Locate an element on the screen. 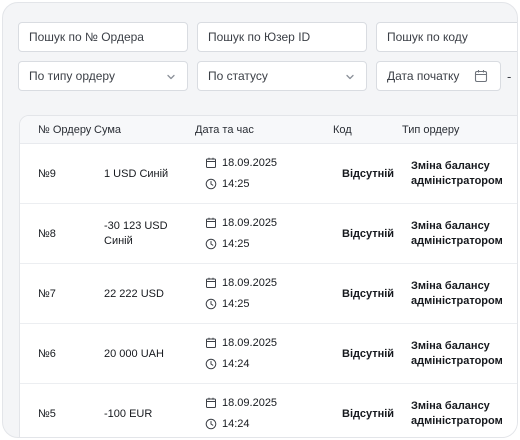 Image resolution: width=520 pixels, height=440 pixels. header-code: Код is located at coordinates (342, 130).